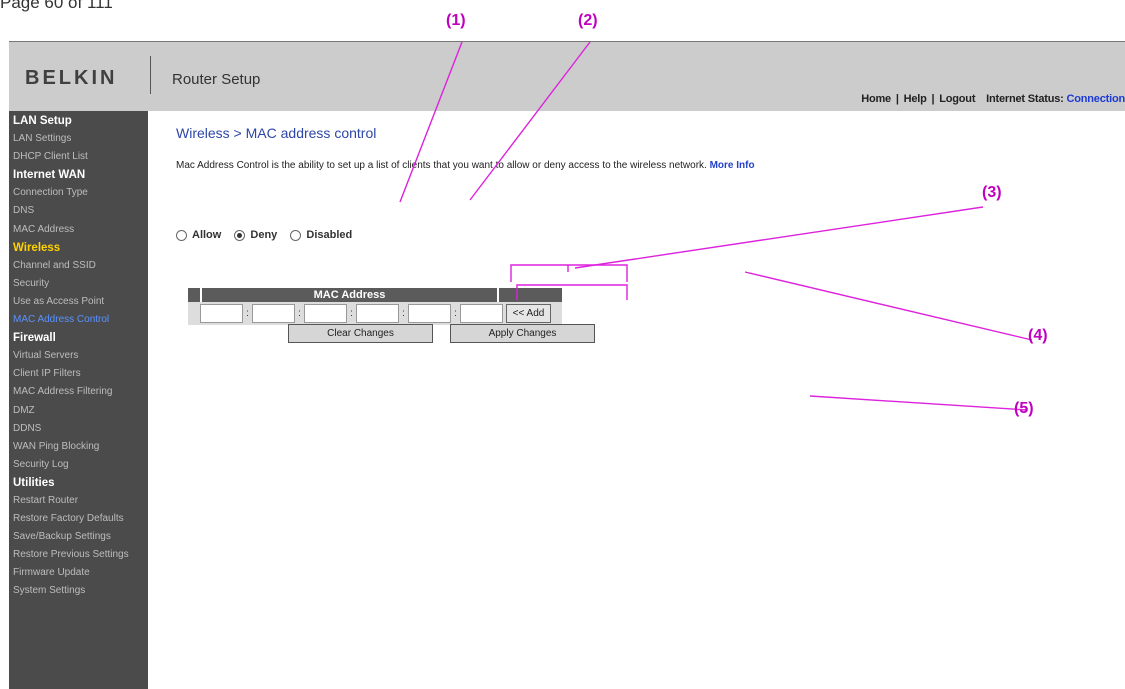  I want to click on internet-status-label: Internet Status:, so click(1025, 99).